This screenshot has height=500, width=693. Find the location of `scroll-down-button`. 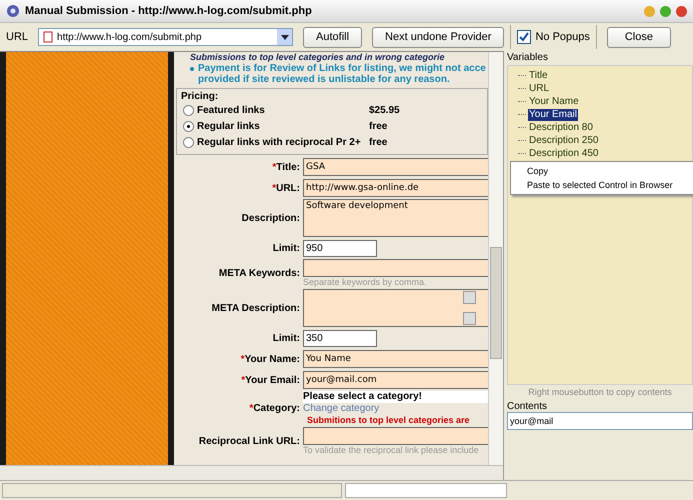

scroll-down-button is located at coordinates (469, 318).